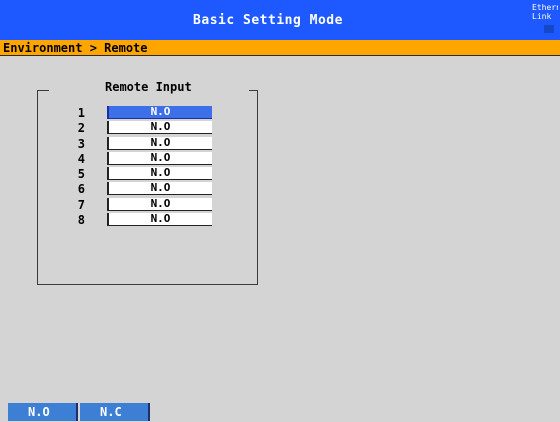 Image resolution: width=560 pixels, height=422 pixels. I want to click on link-indicator-icon, so click(549, 29).